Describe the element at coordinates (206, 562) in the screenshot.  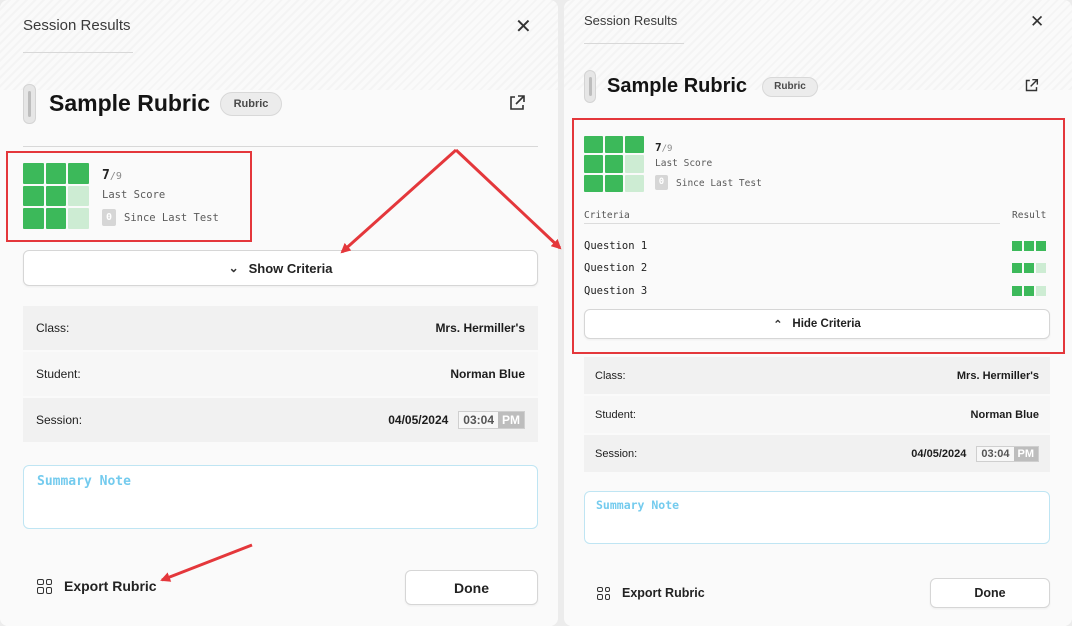
I see `arrow-to-export-rubric` at that location.